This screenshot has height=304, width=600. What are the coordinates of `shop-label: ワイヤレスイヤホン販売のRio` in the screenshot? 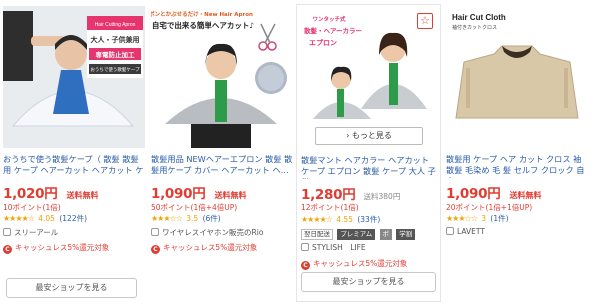 It's located at (212, 232).